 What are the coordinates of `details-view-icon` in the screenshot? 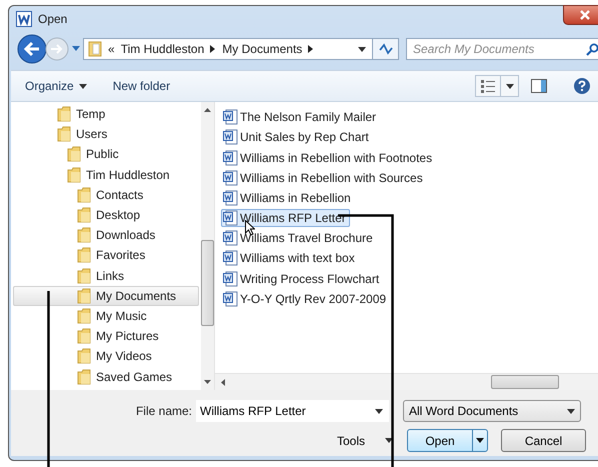 It's located at (488, 86).